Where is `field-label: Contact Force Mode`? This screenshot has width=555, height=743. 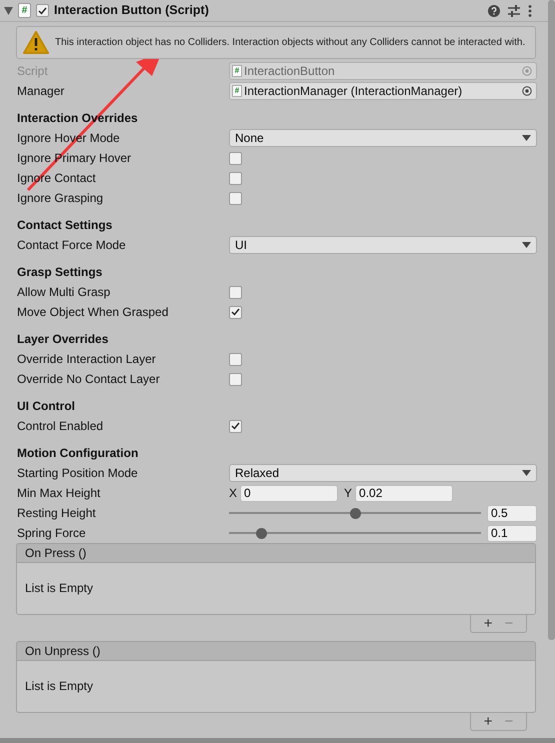
field-label: Contact Force Mode is located at coordinates (72, 245).